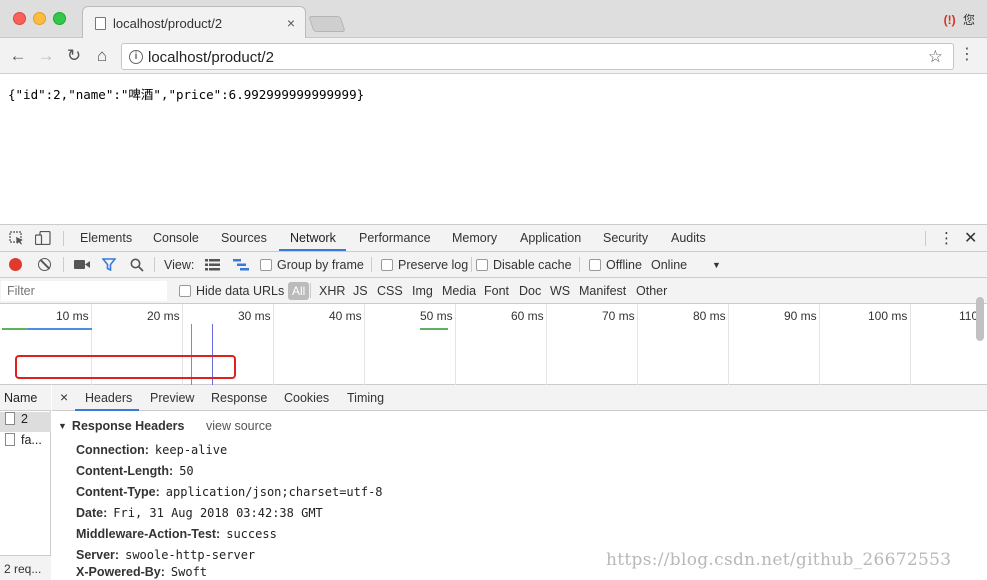 The height and width of the screenshot is (580, 987). I want to click on throttling-select: Online, so click(669, 265).